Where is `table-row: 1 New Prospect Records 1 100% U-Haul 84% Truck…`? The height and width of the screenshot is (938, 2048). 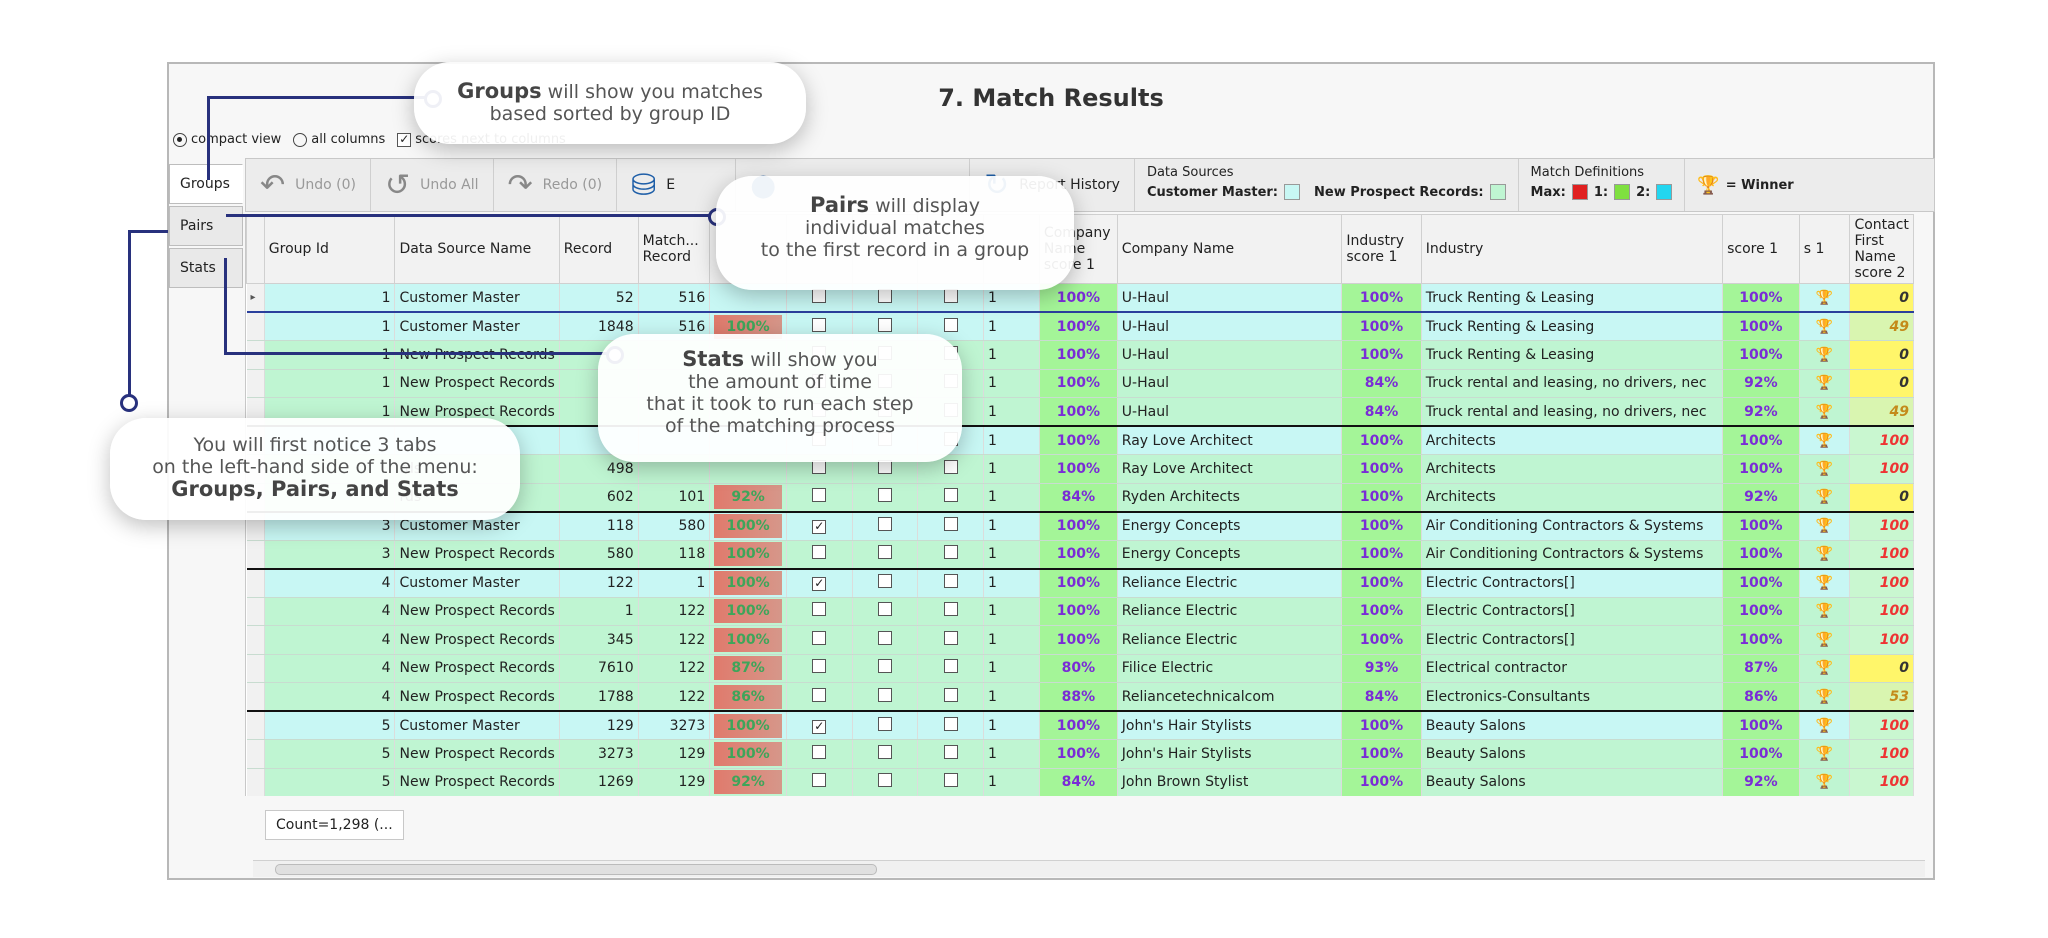
table-row: 1 New Prospect Records 1 100% U-Haul 84% Truck… is located at coordinates (1080, 383).